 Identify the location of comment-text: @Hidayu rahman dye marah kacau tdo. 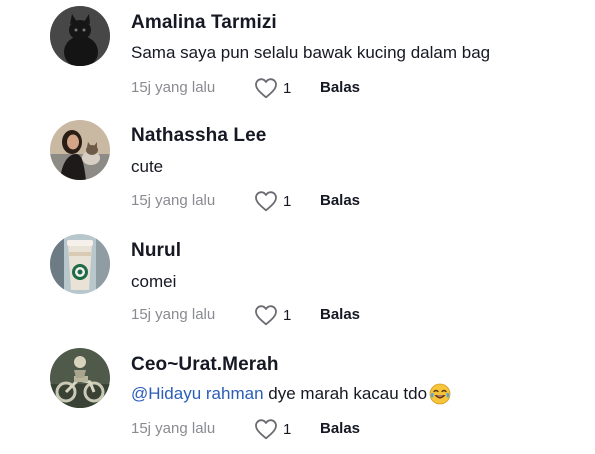
(291, 394).